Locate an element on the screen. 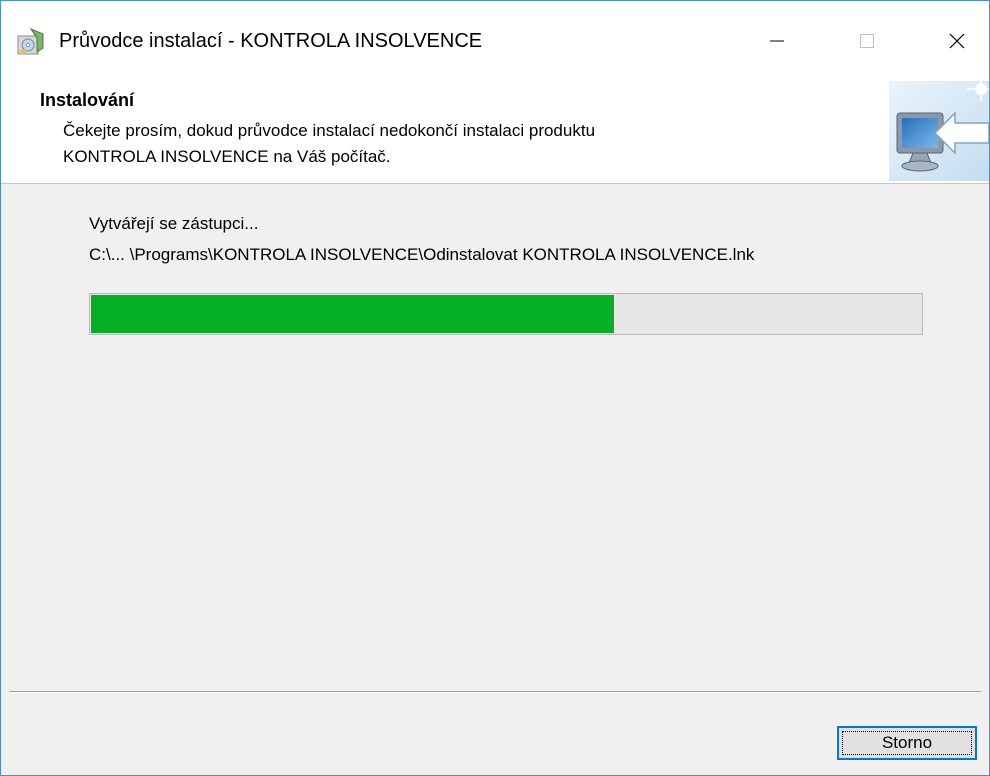 The height and width of the screenshot is (776, 990). maximize-button is located at coordinates (867, 41).